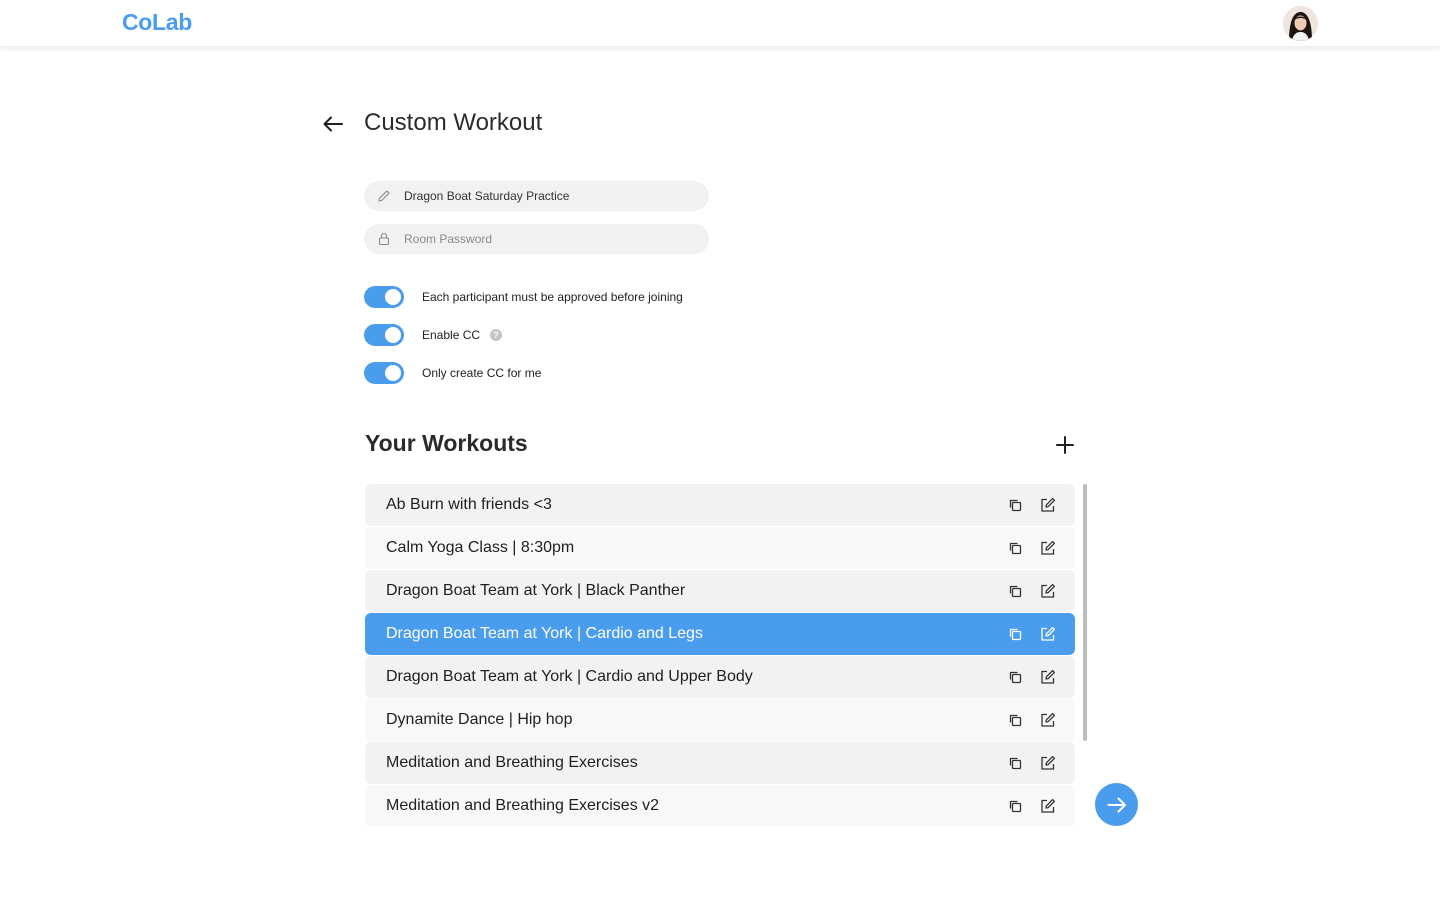 This screenshot has width=1440, height=900. Describe the element at coordinates (479, 719) in the screenshot. I see `workout-name: Dynamite Dance | Hip hop` at that location.